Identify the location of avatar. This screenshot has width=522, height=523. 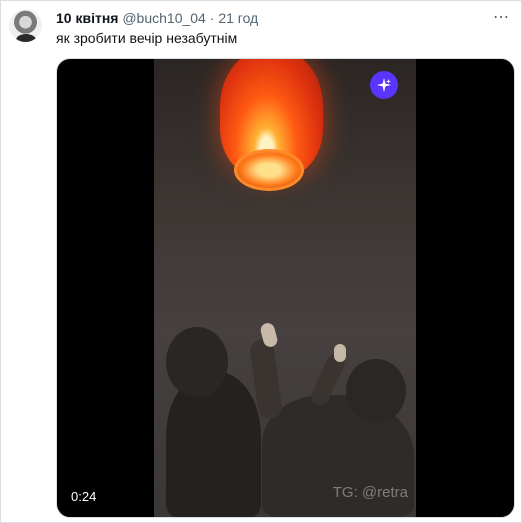
(25, 25).